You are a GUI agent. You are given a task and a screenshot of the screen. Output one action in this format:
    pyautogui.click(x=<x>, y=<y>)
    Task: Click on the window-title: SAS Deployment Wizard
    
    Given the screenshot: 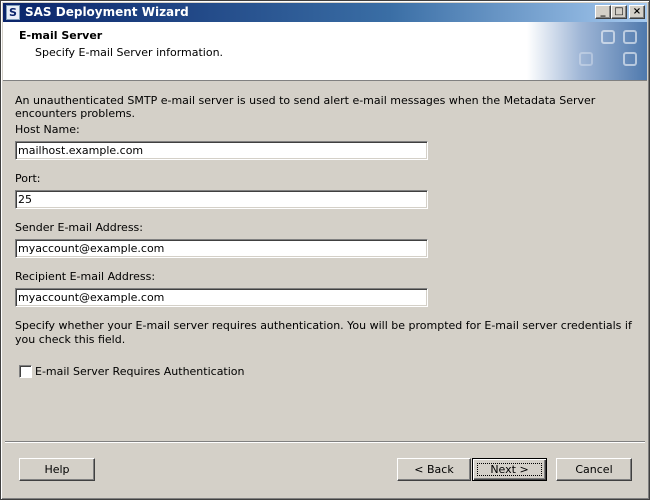 What is the action you would take?
    pyautogui.click(x=107, y=12)
    